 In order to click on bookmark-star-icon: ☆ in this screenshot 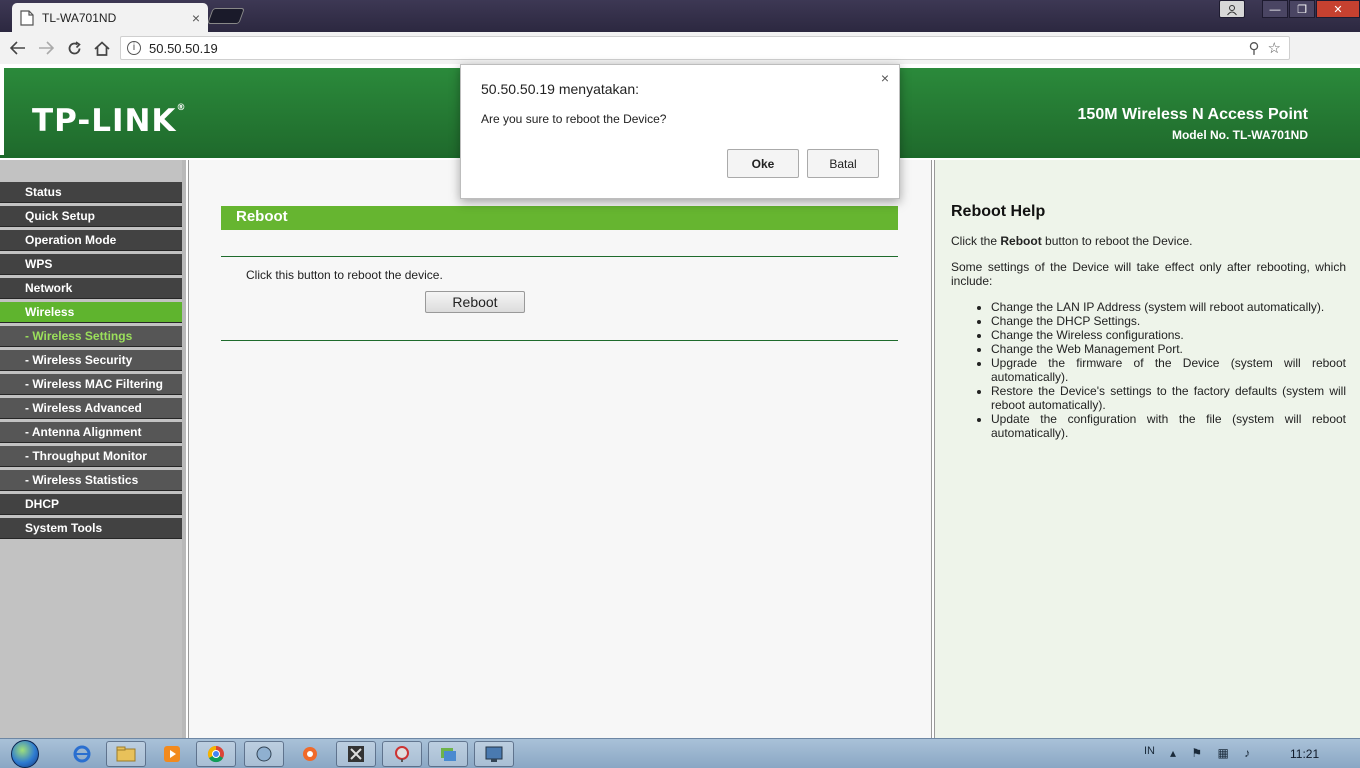, I will do `click(1274, 48)`.